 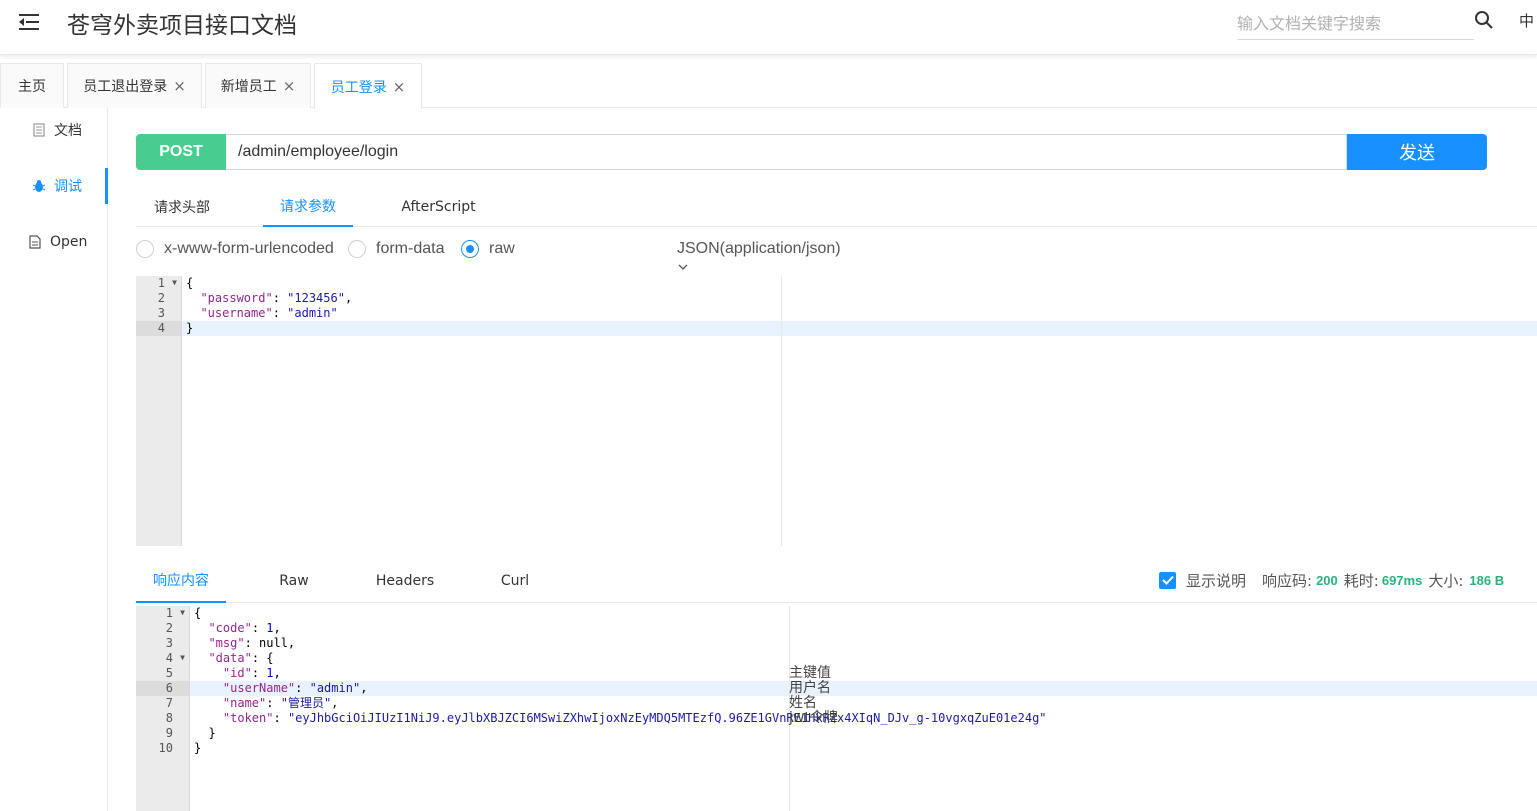 What do you see at coordinates (781, 411) in the screenshot?
I see `print-margin` at bounding box center [781, 411].